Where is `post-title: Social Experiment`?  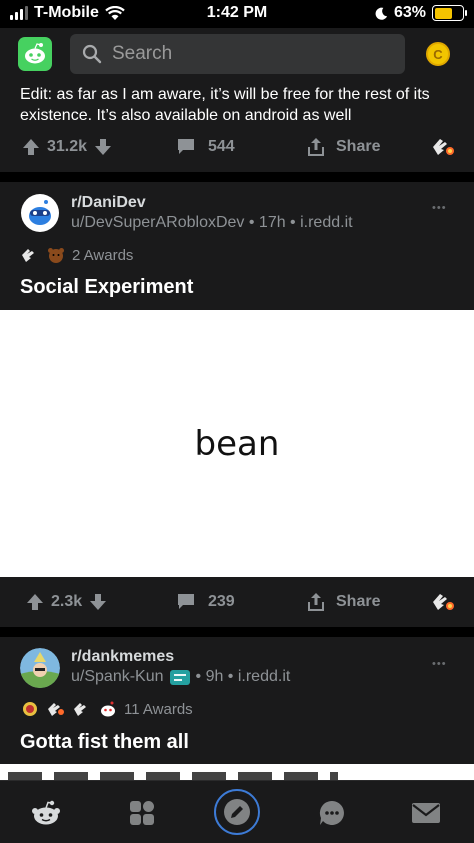 post-title: Social Experiment is located at coordinates (106, 287).